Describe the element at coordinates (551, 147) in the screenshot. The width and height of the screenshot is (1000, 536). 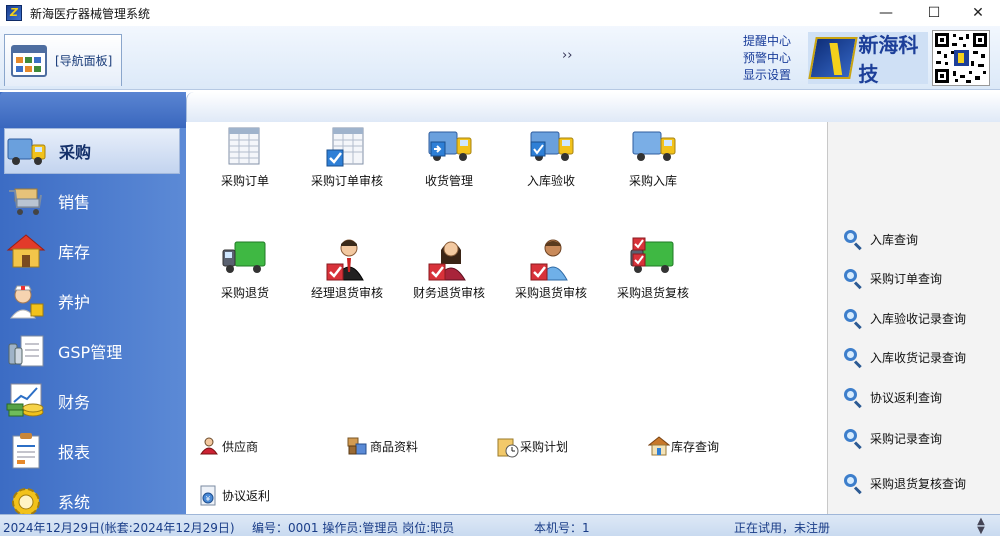
I see `inbound-inspection-truck-icon` at that location.